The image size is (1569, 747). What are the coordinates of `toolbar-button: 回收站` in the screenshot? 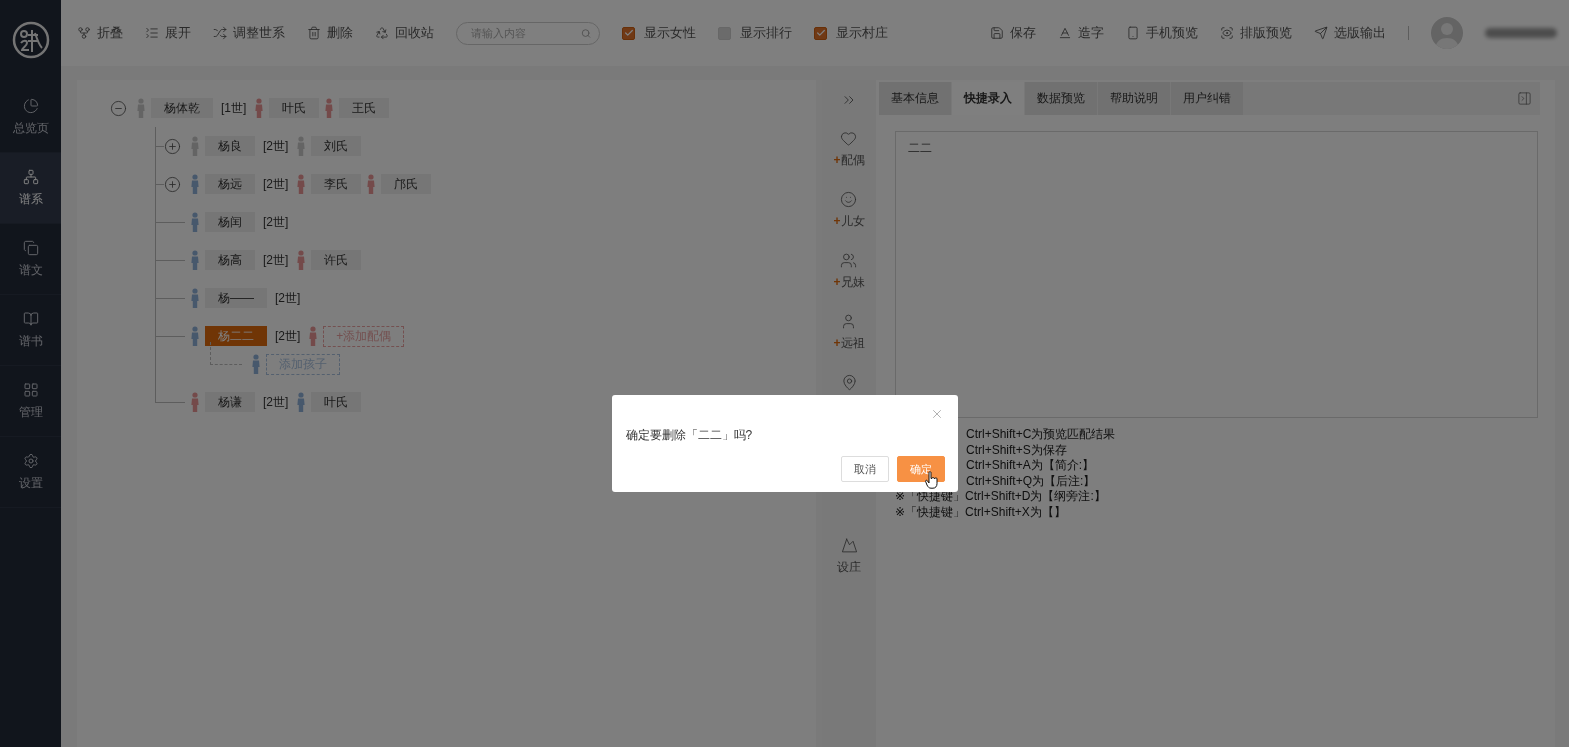 It's located at (404, 33).